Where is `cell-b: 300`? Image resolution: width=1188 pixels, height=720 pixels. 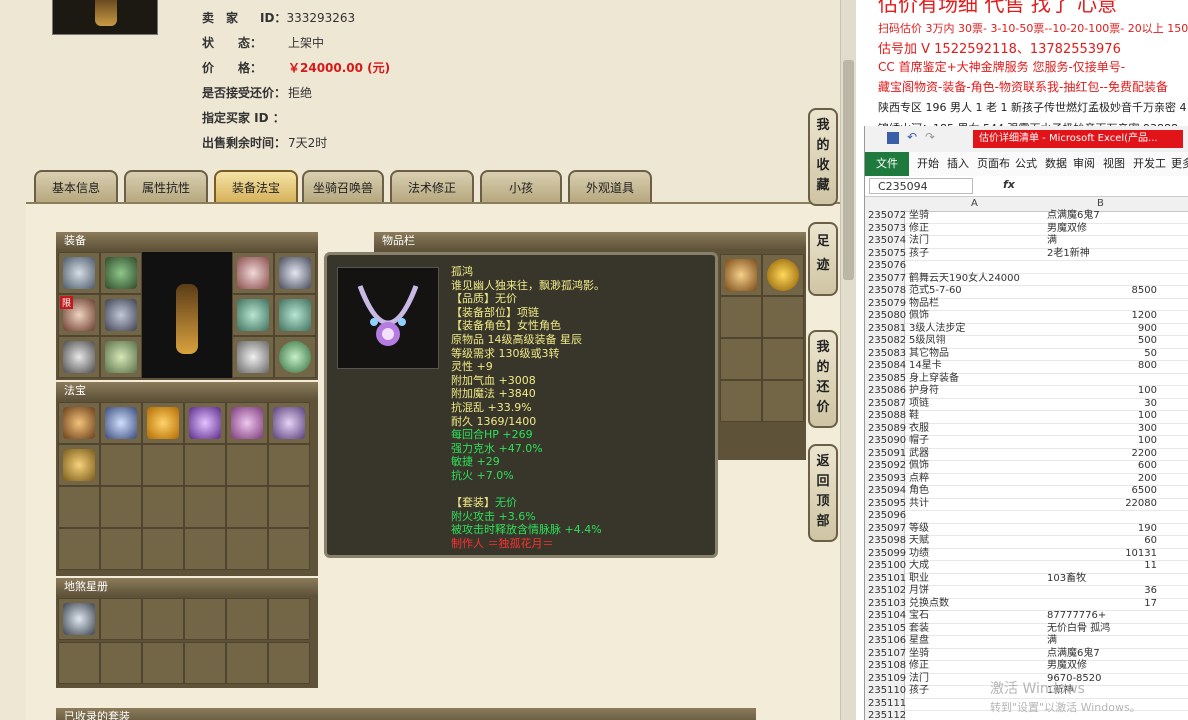
cell-b: 300 is located at coordinates (1101, 429).